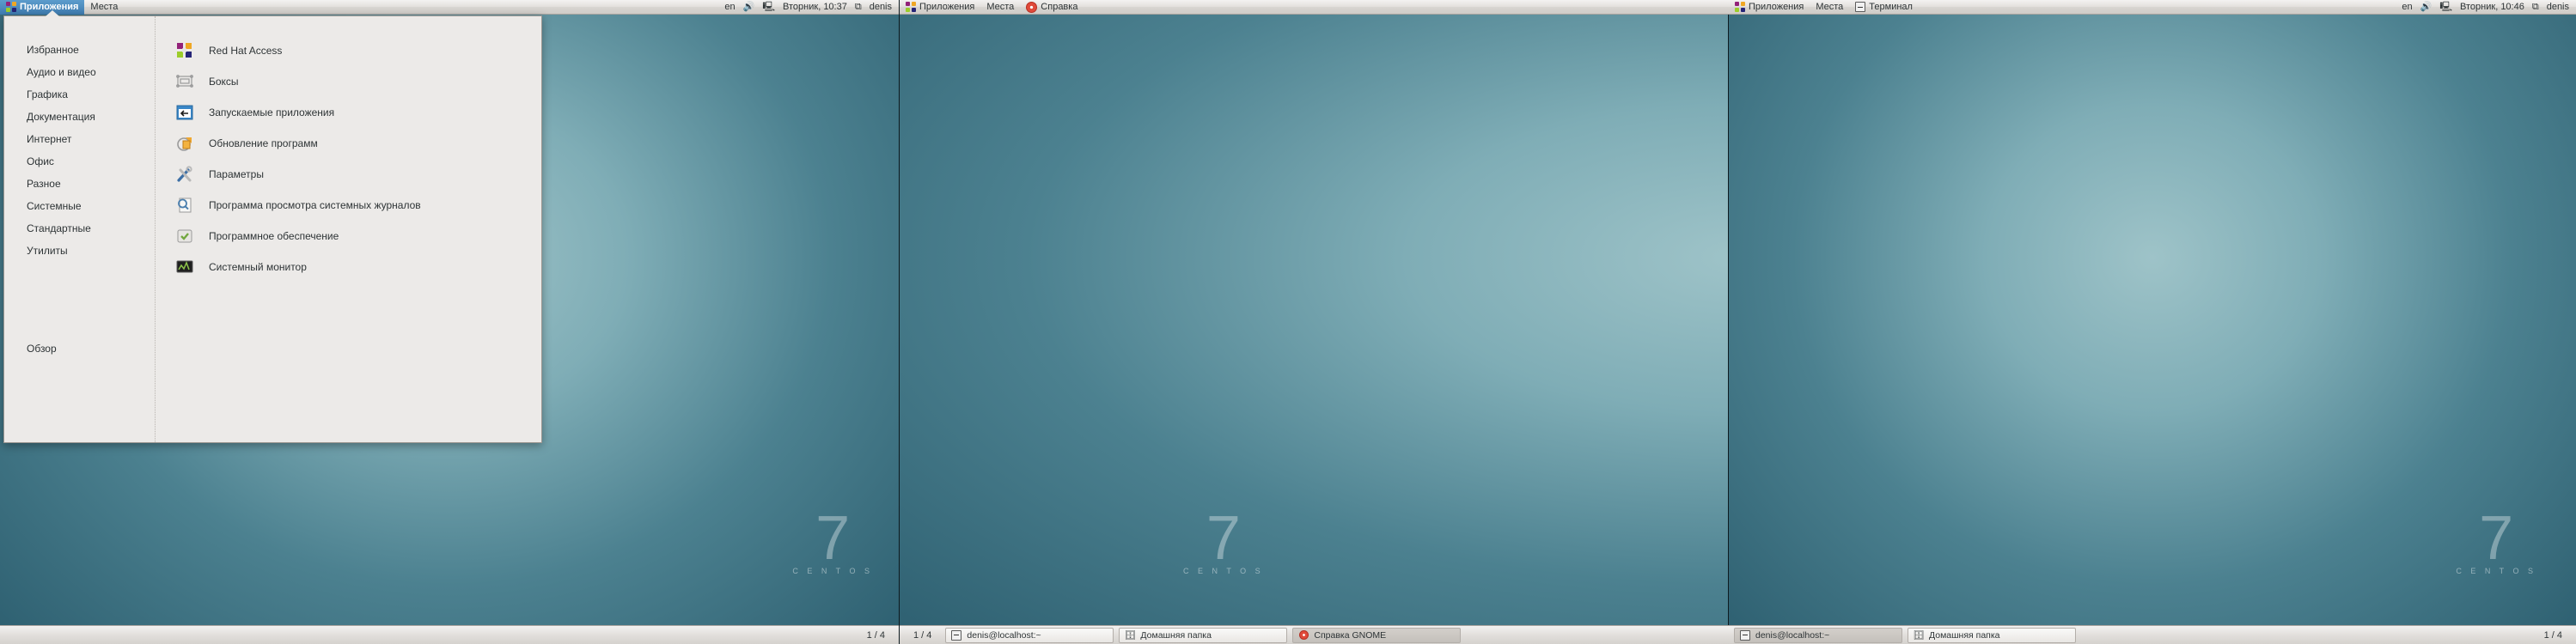  Describe the element at coordinates (79, 94) in the screenshot. I see `menu-category-graphics: Графика` at that location.